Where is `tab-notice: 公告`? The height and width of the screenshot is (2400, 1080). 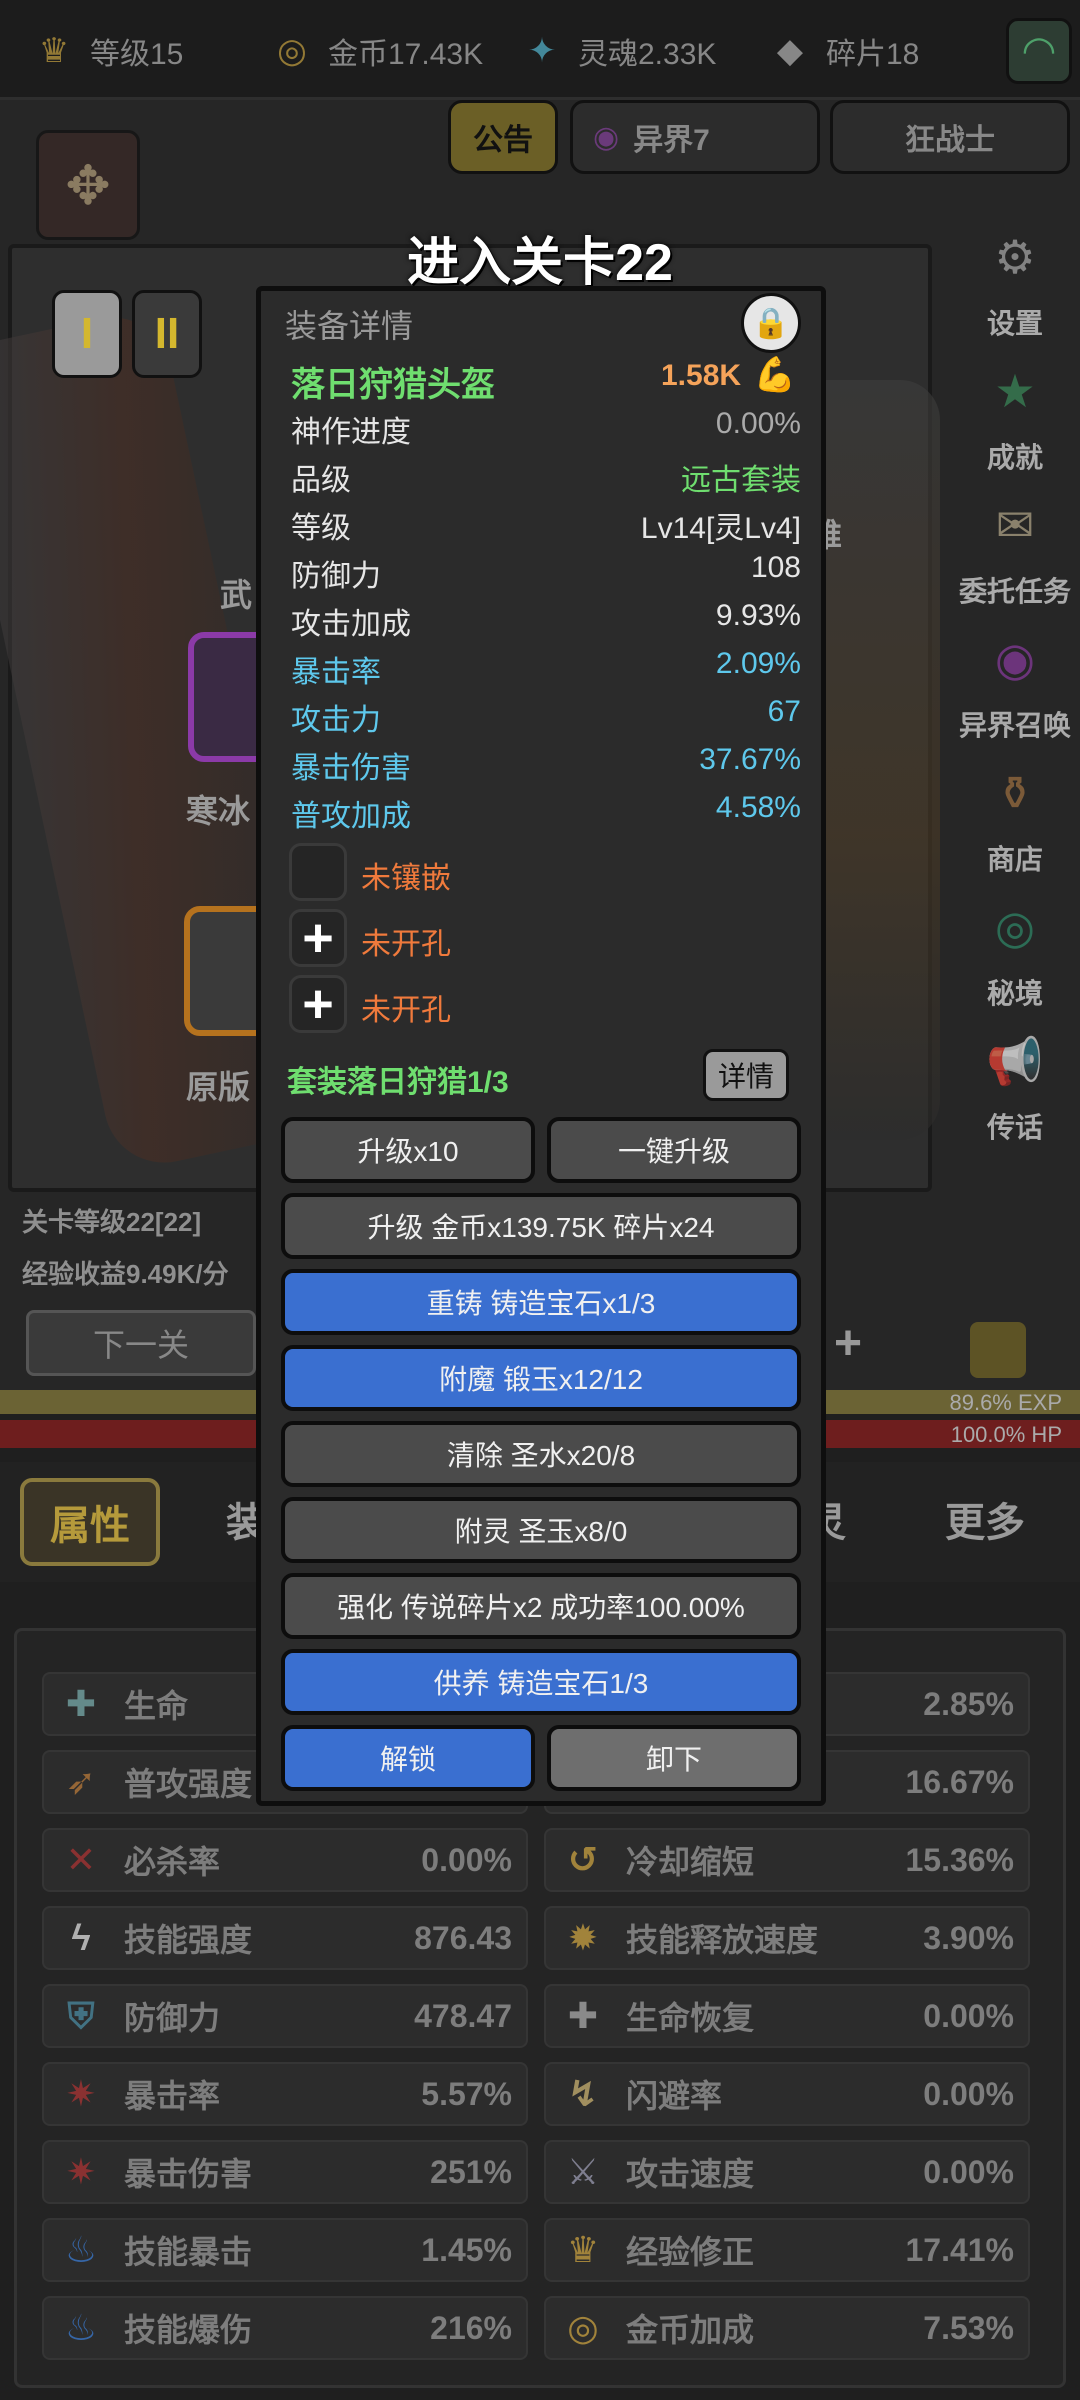 tab-notice: 公告 is located at coordinates (503, 137).